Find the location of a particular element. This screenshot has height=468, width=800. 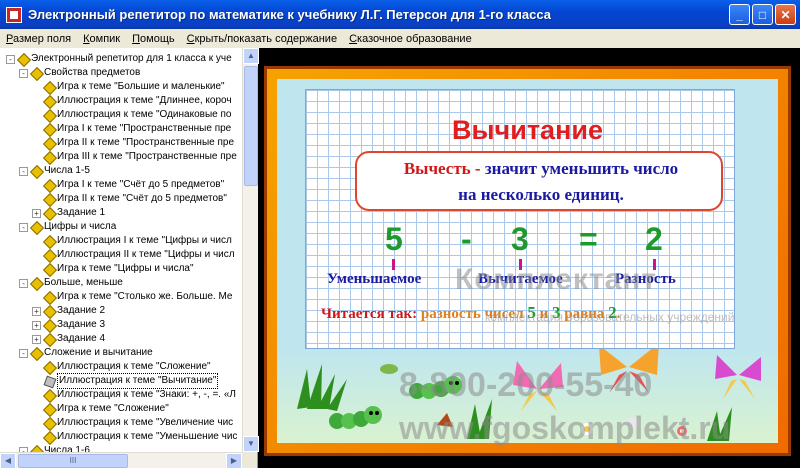

tree-vertical-scrollbar: ▲ ▼ is located at coordinates (250, 250).